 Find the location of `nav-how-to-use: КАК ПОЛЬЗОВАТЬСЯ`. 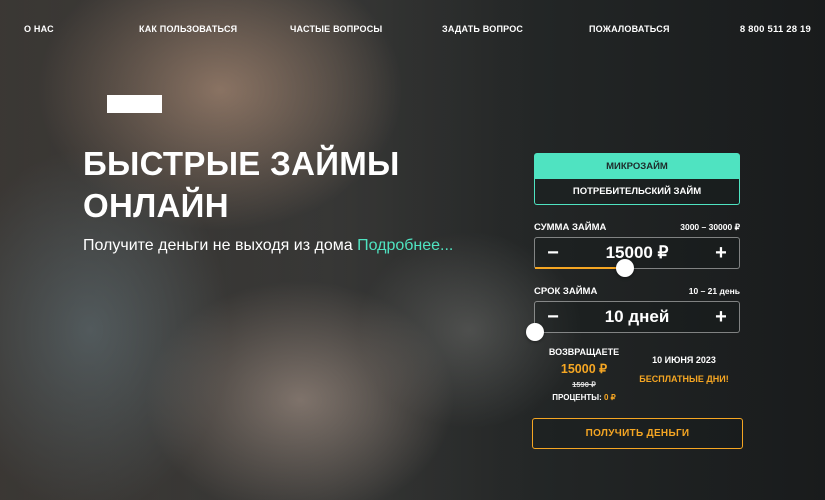

nav-how-to-use: КАК ПОЛЬЗОВАТЬСЯ is located at coordinates (188, 29).